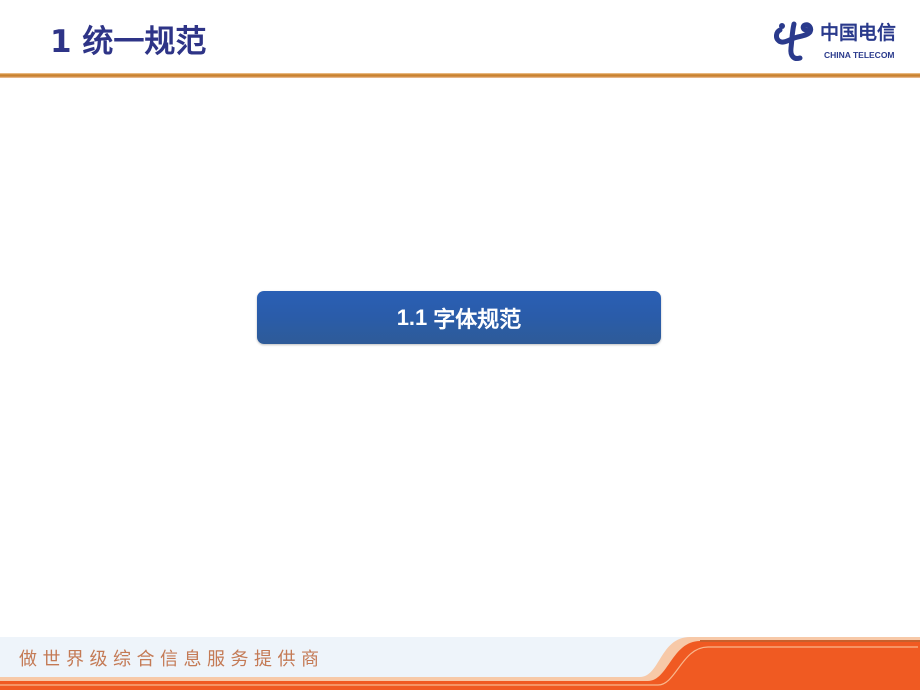 The image size is (920, 690). I want to click on section-label: 字体规范, so click(477, 320).